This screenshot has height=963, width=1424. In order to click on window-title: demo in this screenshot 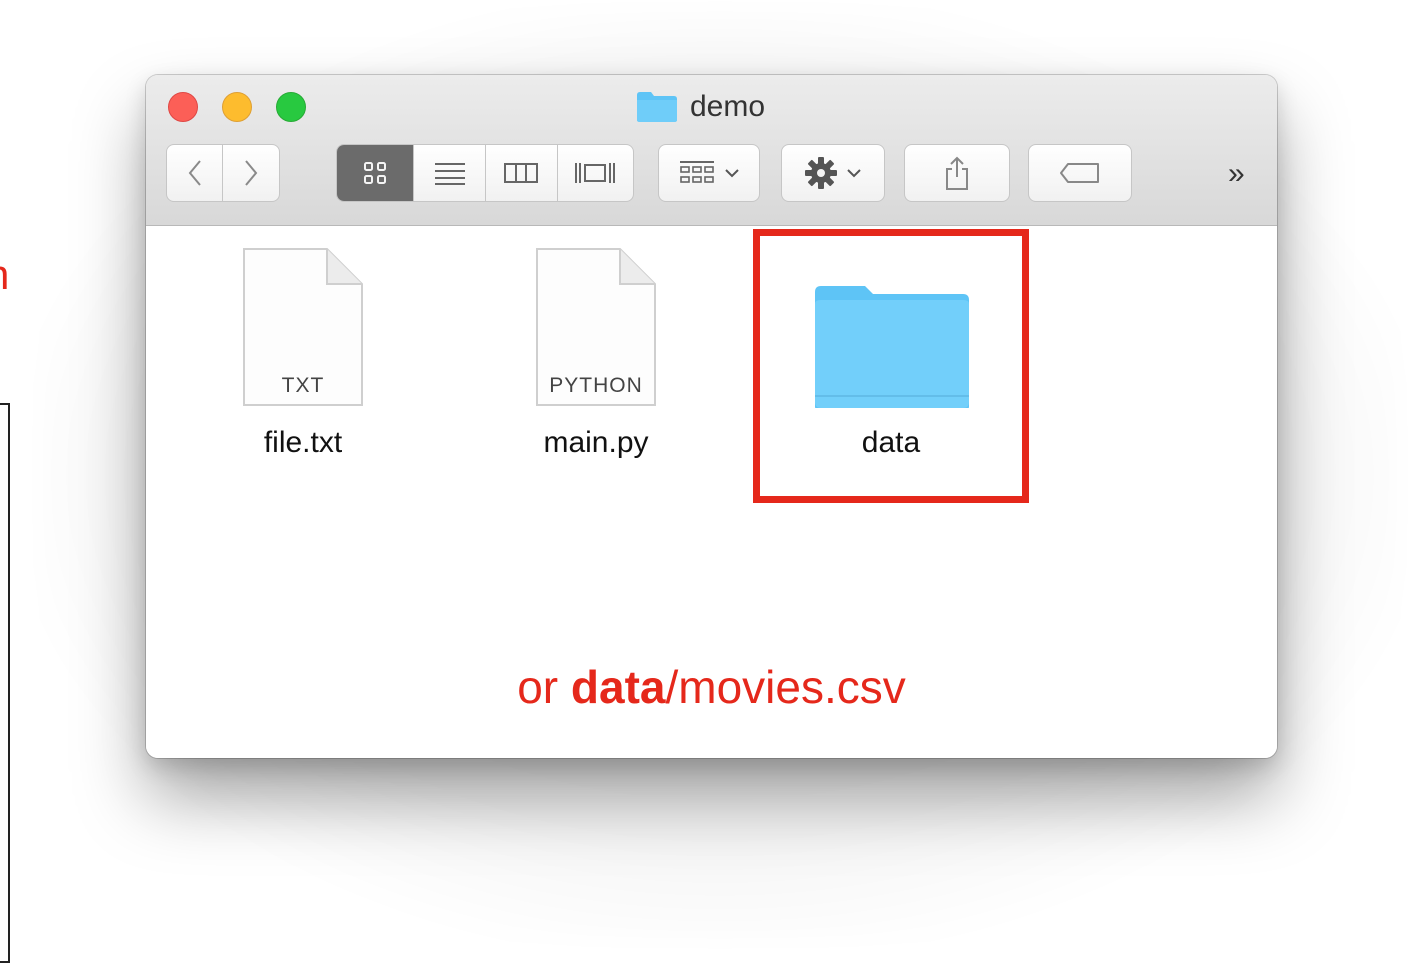, I will do `click(700, 107)`.